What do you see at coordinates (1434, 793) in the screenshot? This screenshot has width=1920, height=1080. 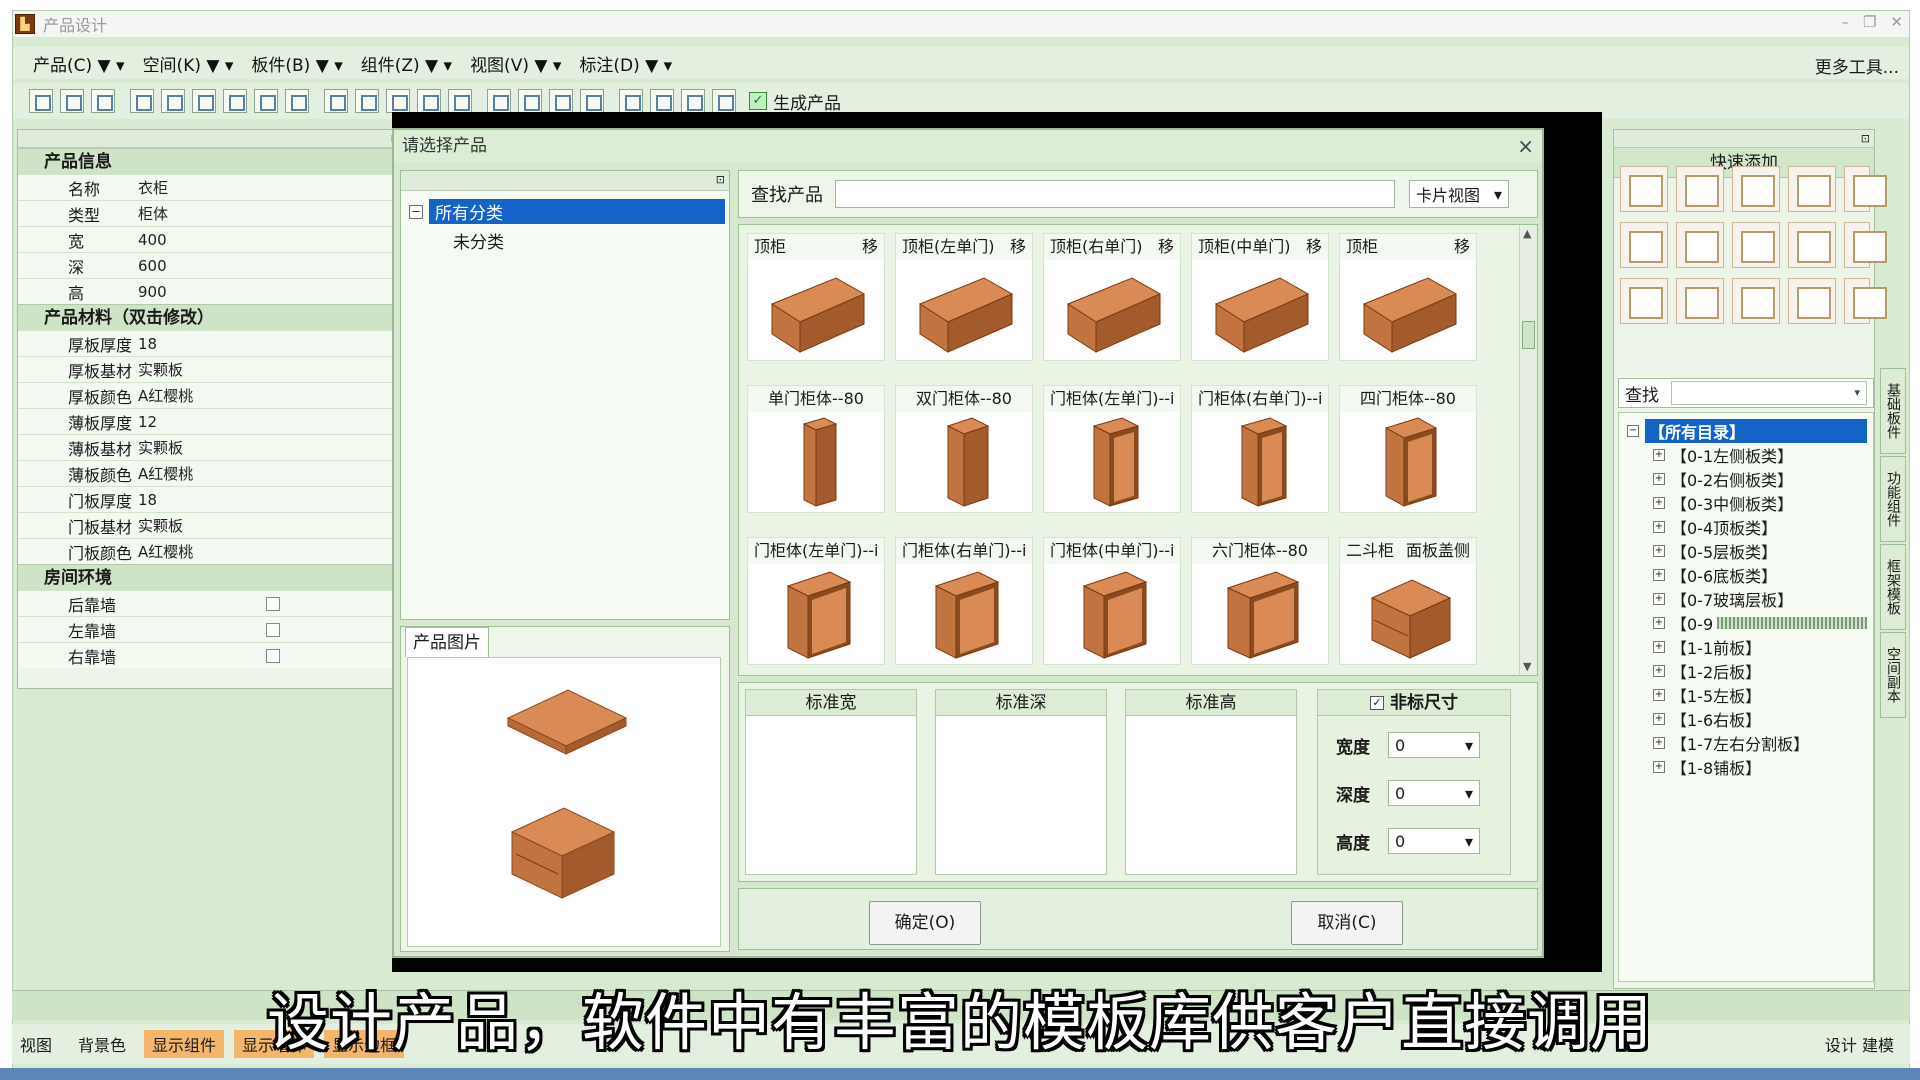 I see `depth-combo: 0 ▾` at bounding box center [1434, 793].